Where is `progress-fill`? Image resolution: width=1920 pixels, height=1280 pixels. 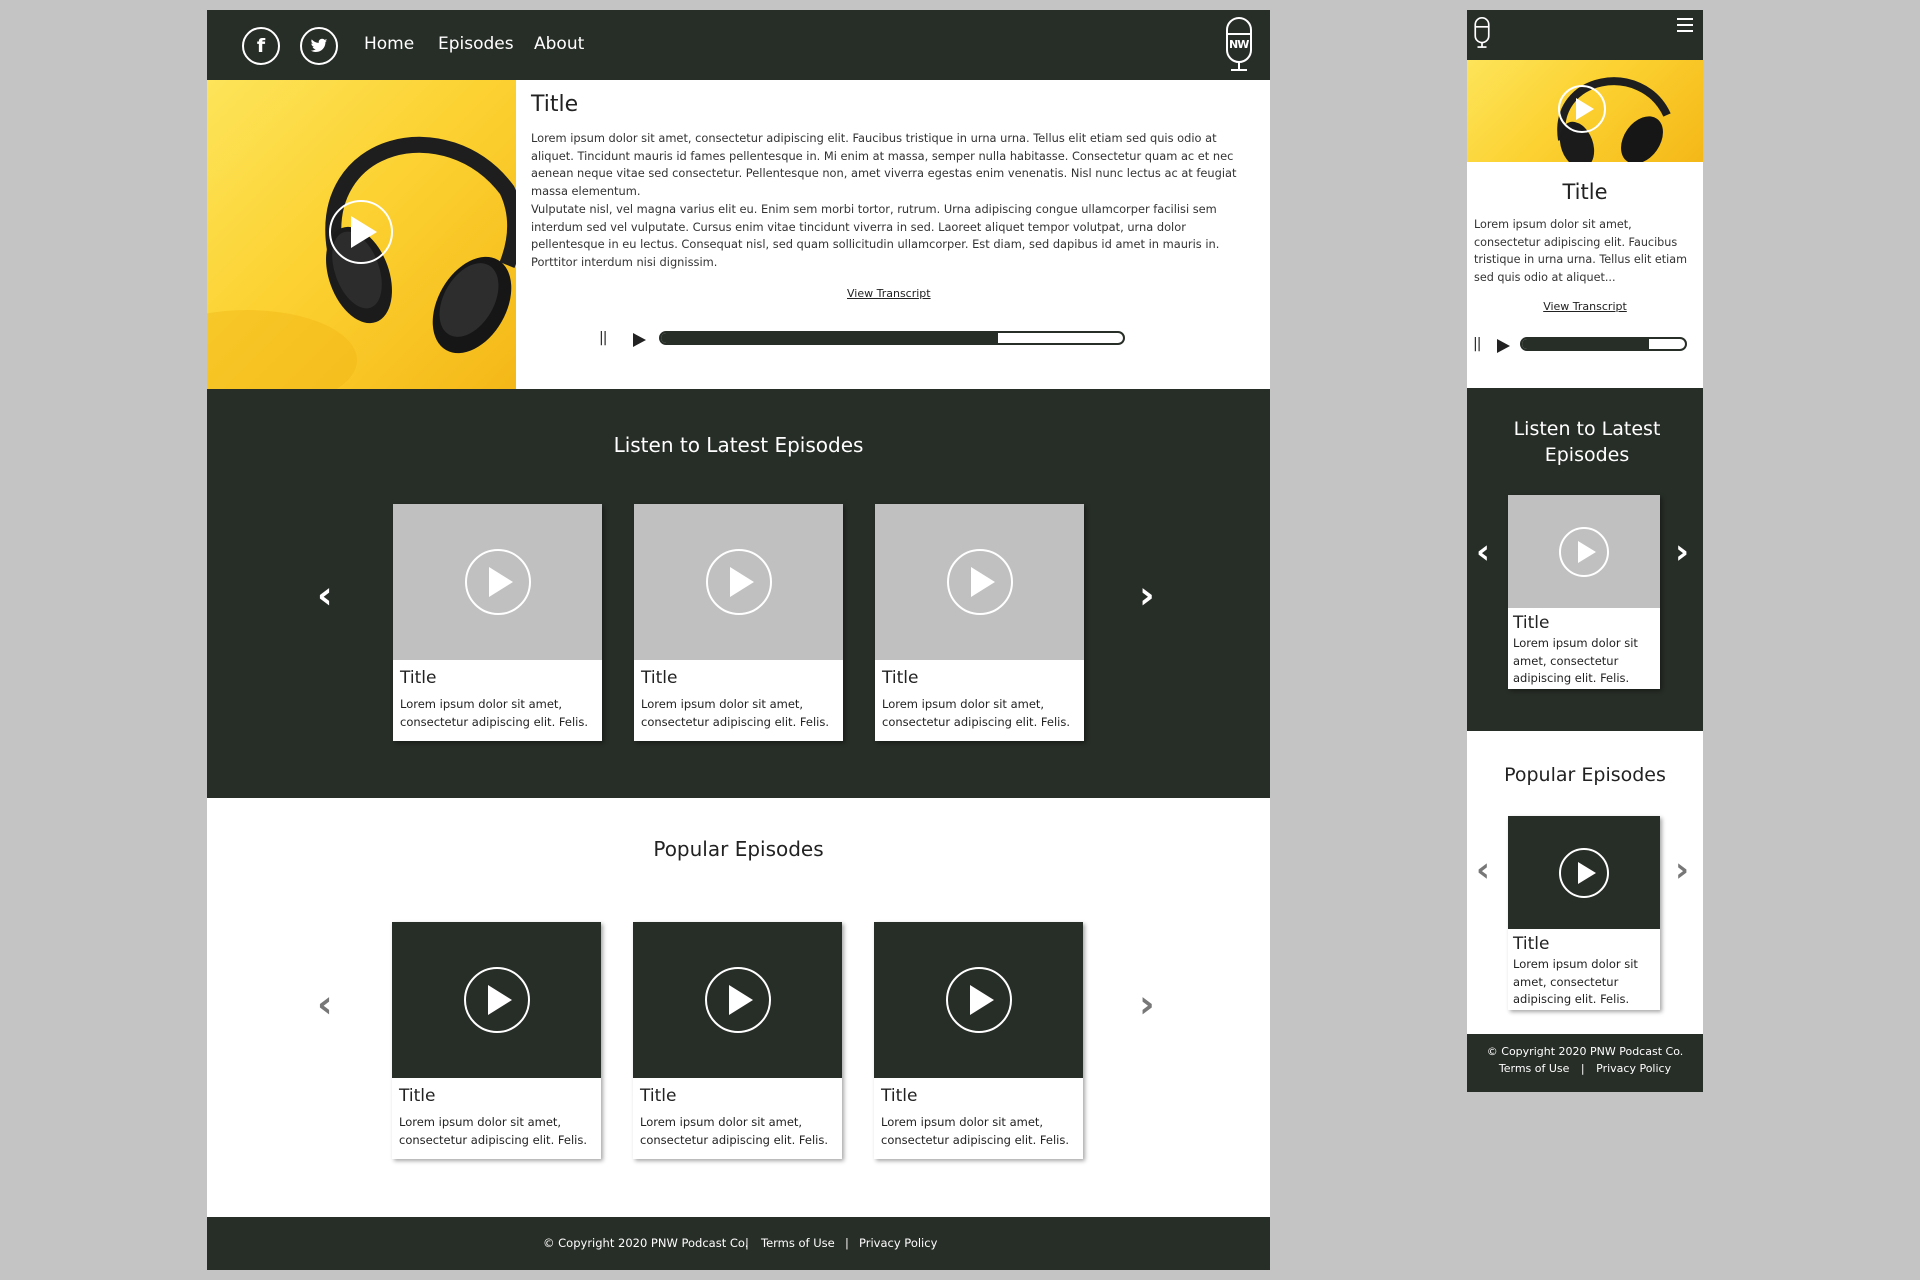 progress-fill is located at coordinates (1586, 344).